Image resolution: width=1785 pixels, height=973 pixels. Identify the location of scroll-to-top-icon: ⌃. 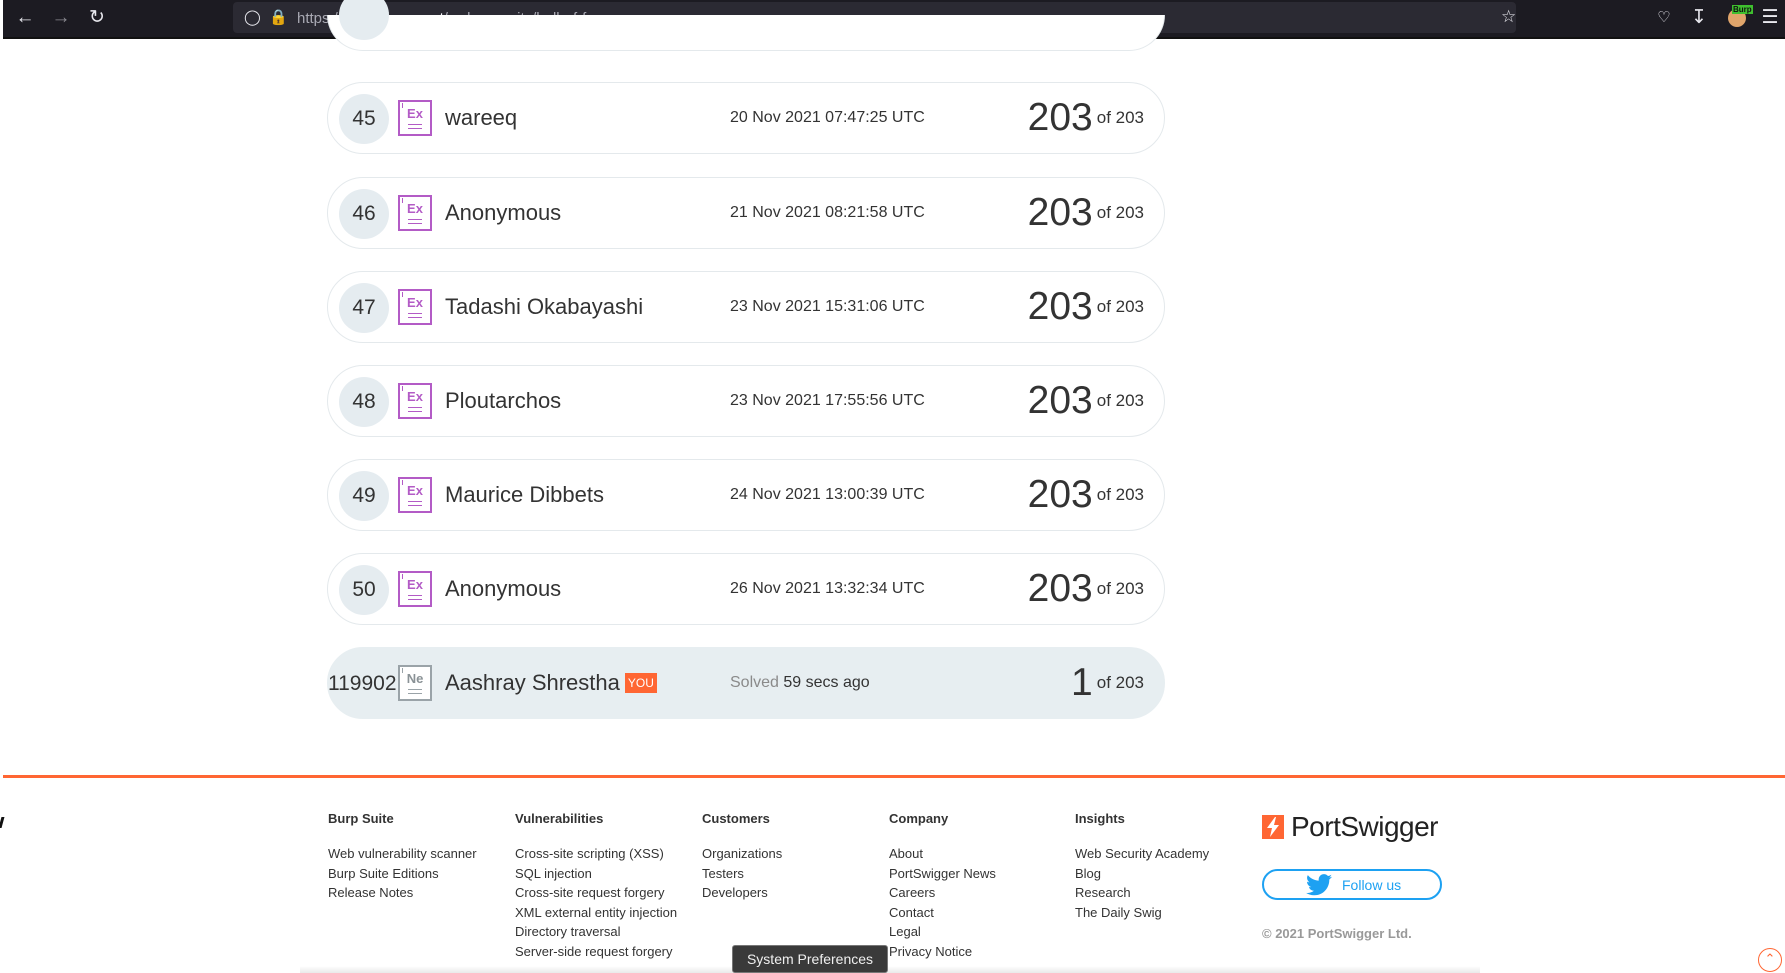
(1770, 960).